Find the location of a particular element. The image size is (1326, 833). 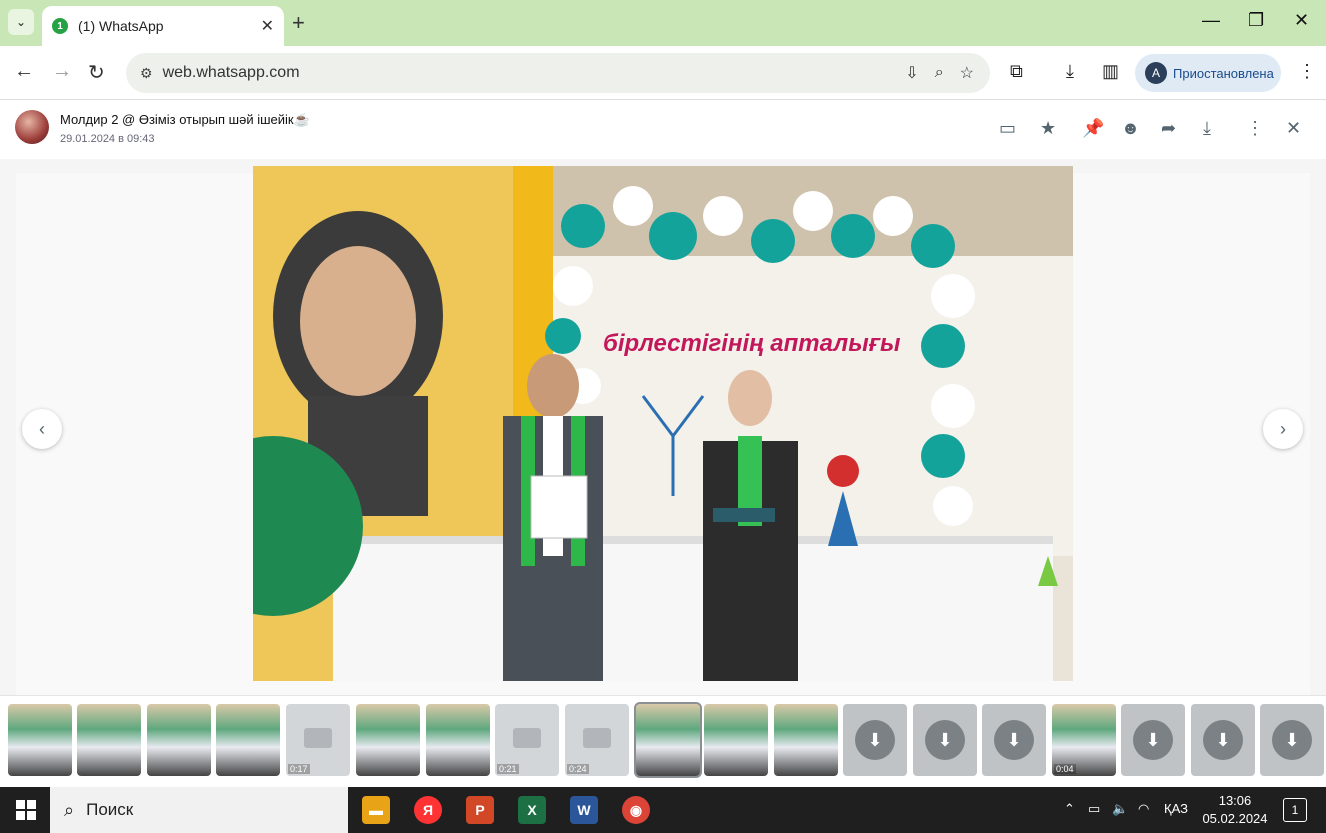

site-settings-icon: ⚙ is located at coordinates (146, 73).